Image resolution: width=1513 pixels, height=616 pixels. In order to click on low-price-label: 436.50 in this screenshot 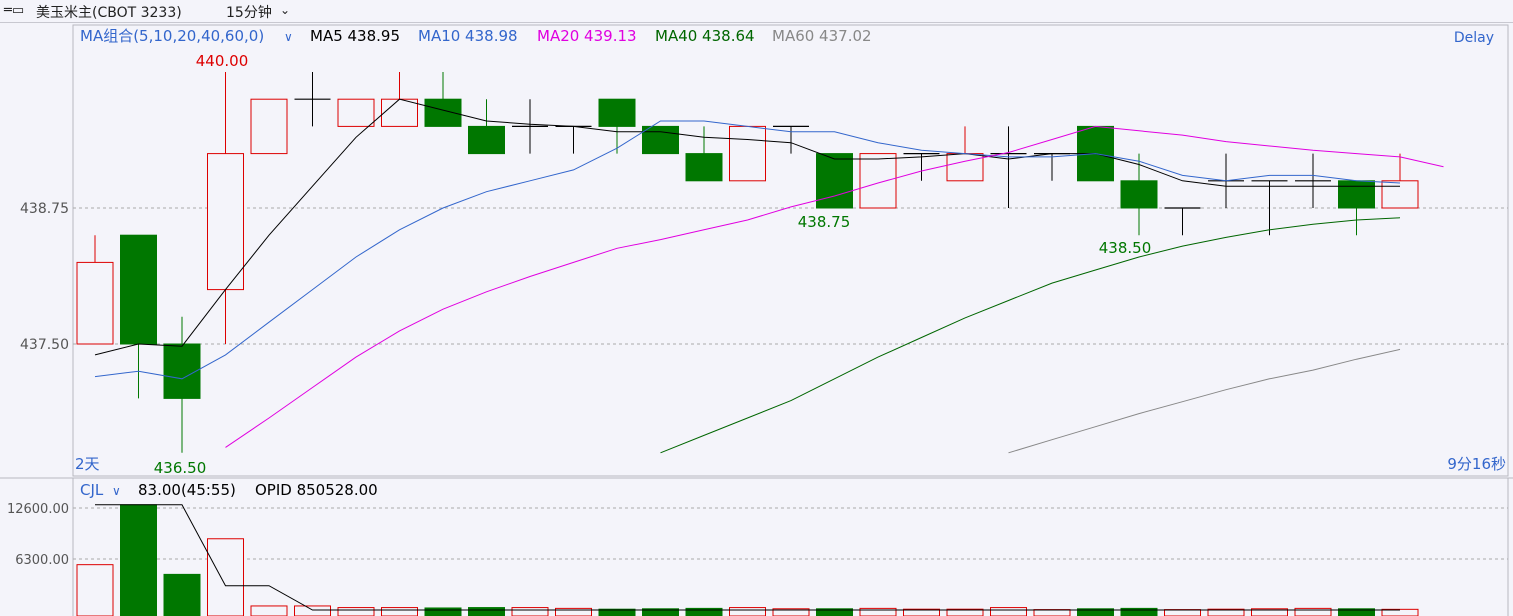, I will do `click(180, 468)`.